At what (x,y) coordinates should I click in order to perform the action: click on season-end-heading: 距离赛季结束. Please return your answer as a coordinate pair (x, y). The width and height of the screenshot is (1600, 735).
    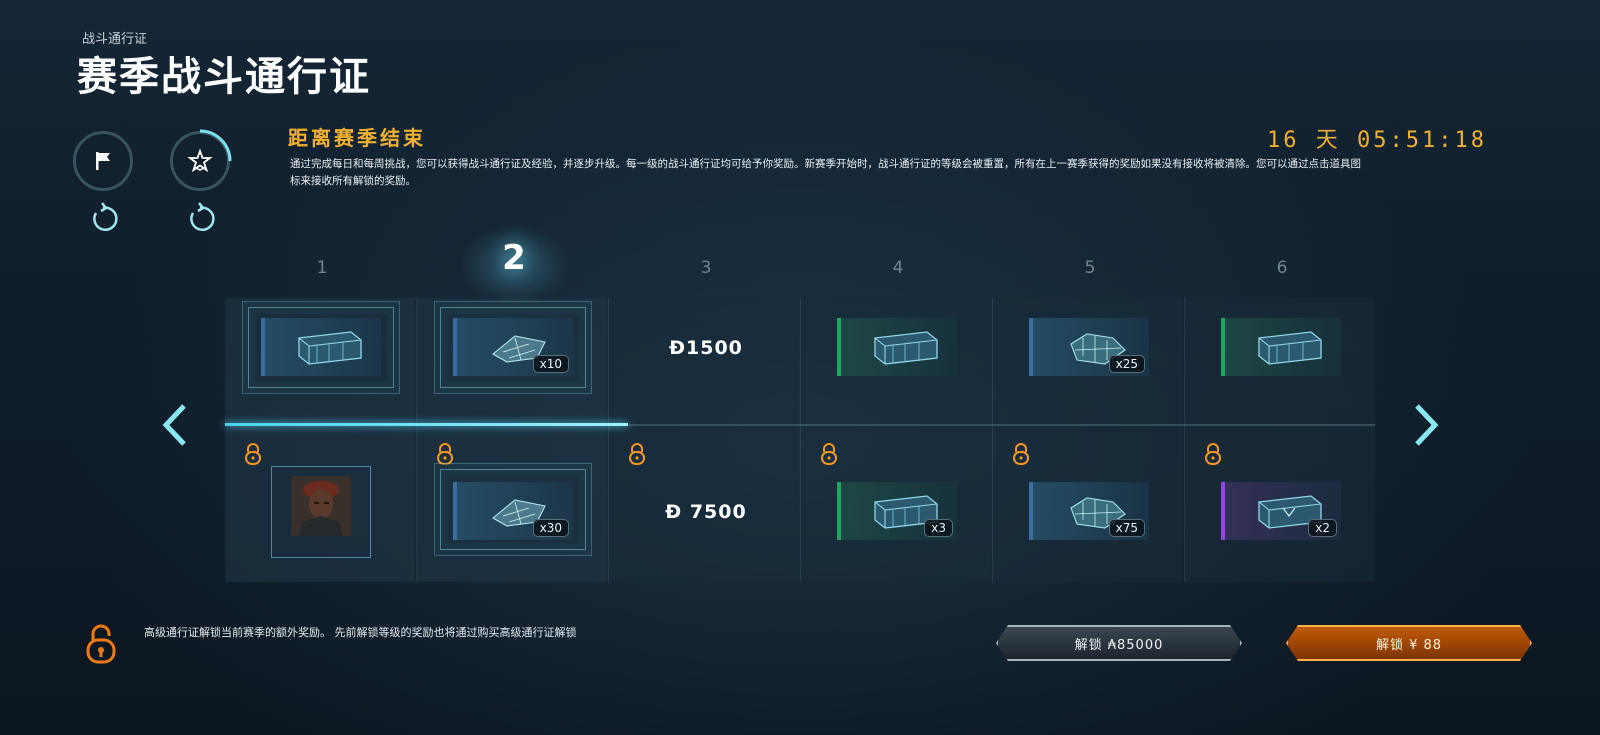
    Looking at the image, I should click on (357, 138).